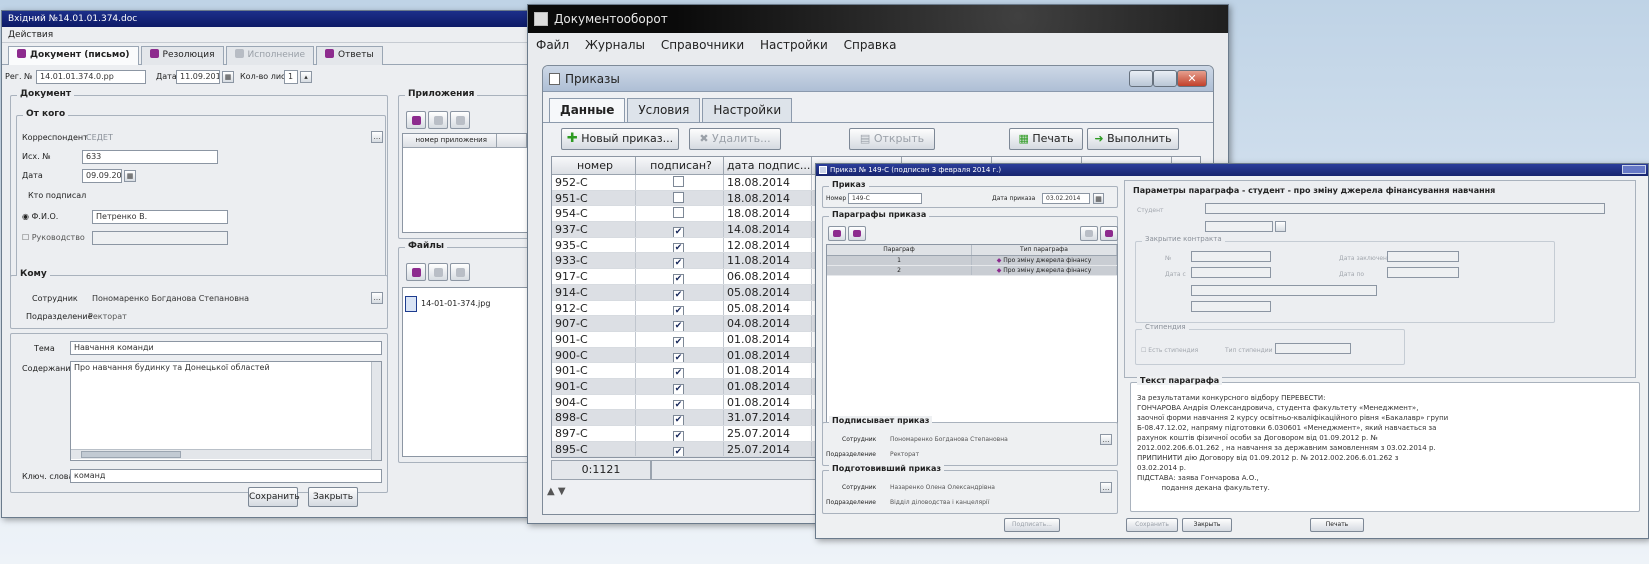 The image size is (1649, 564). What do you see at coordinates (1423, 256) in the screenshot?
I see `contract-date-field` at bounding box center [1423, 256].